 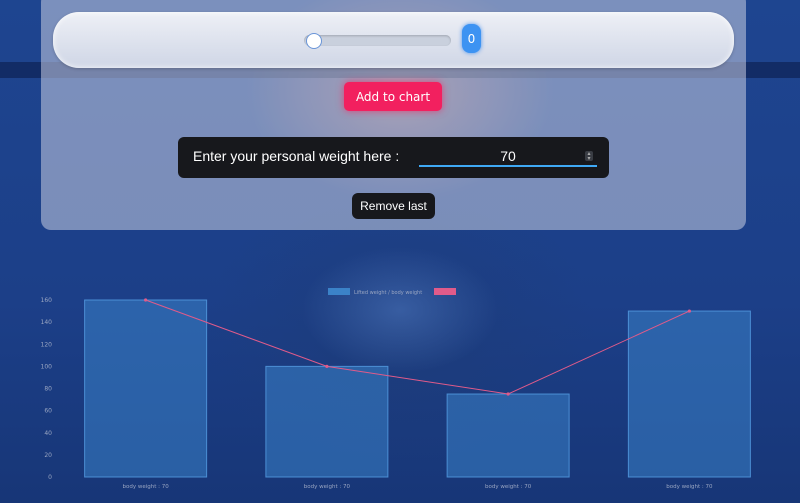 What do you see at coordinates (48, 433) in the screenshot?
I see `y-tick-label: 40` at bounding box center [48, 433].